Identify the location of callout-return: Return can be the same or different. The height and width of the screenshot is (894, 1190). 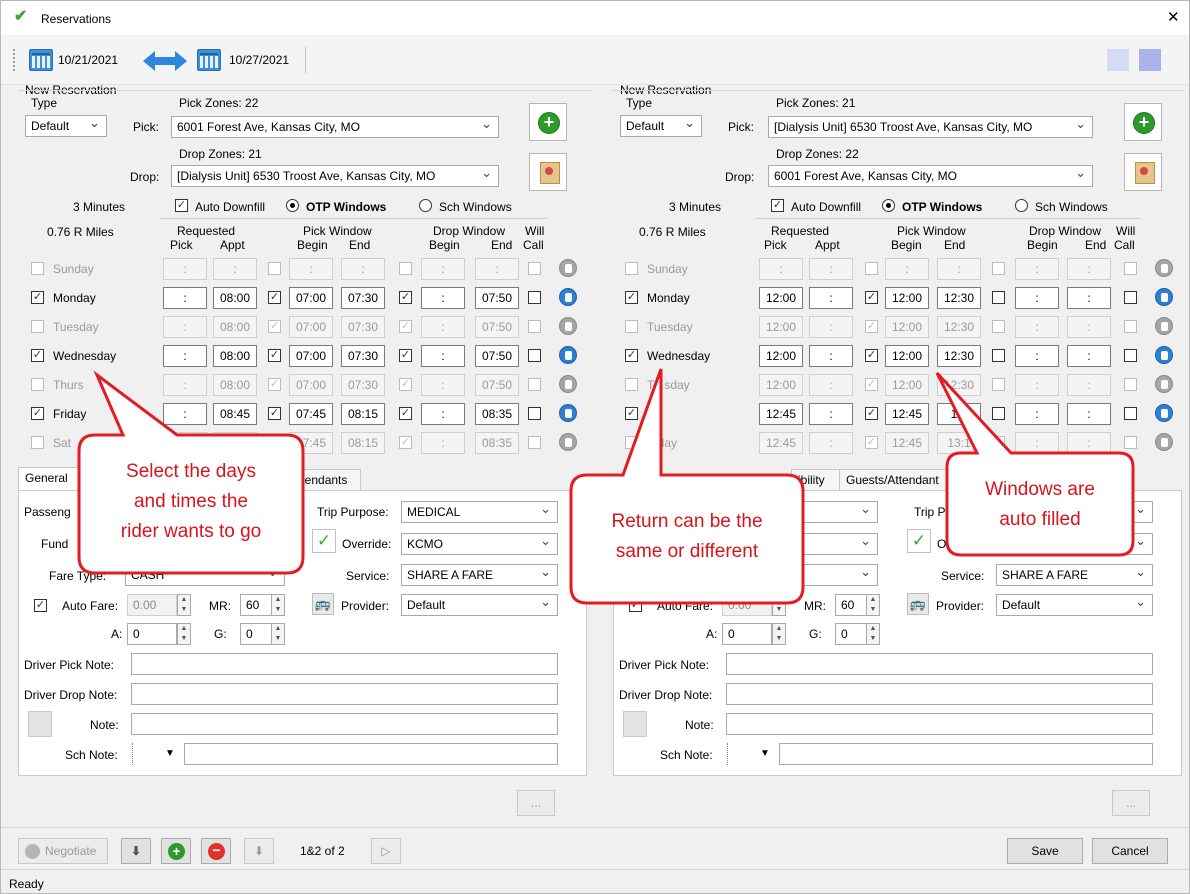
(687, 537).